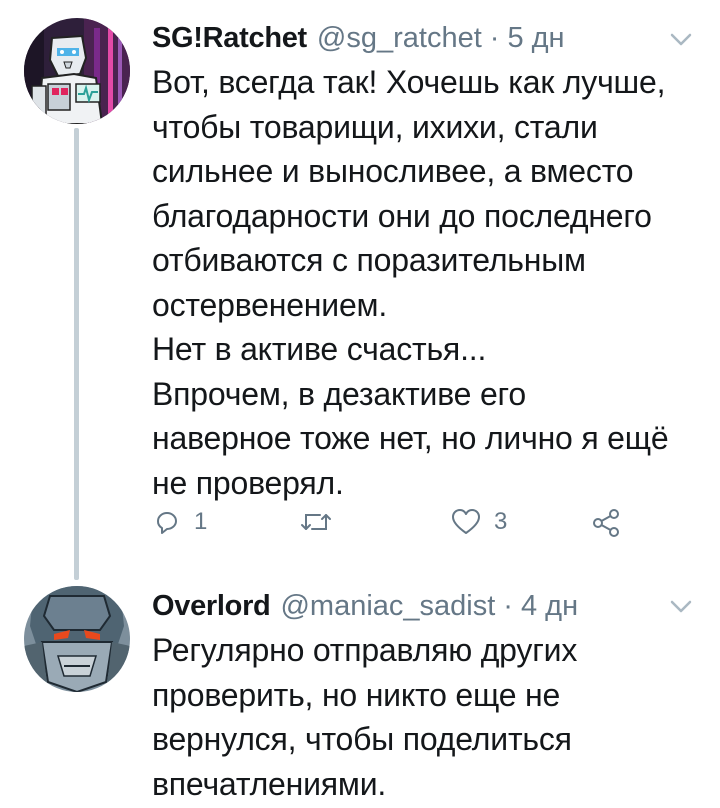 The image size is (720, 808). What do you see at coordinates (393, 171) in the screenshot?
I see `tweet-line: сильнее и выносливее, а вместо` at bounding box center [393, 171].